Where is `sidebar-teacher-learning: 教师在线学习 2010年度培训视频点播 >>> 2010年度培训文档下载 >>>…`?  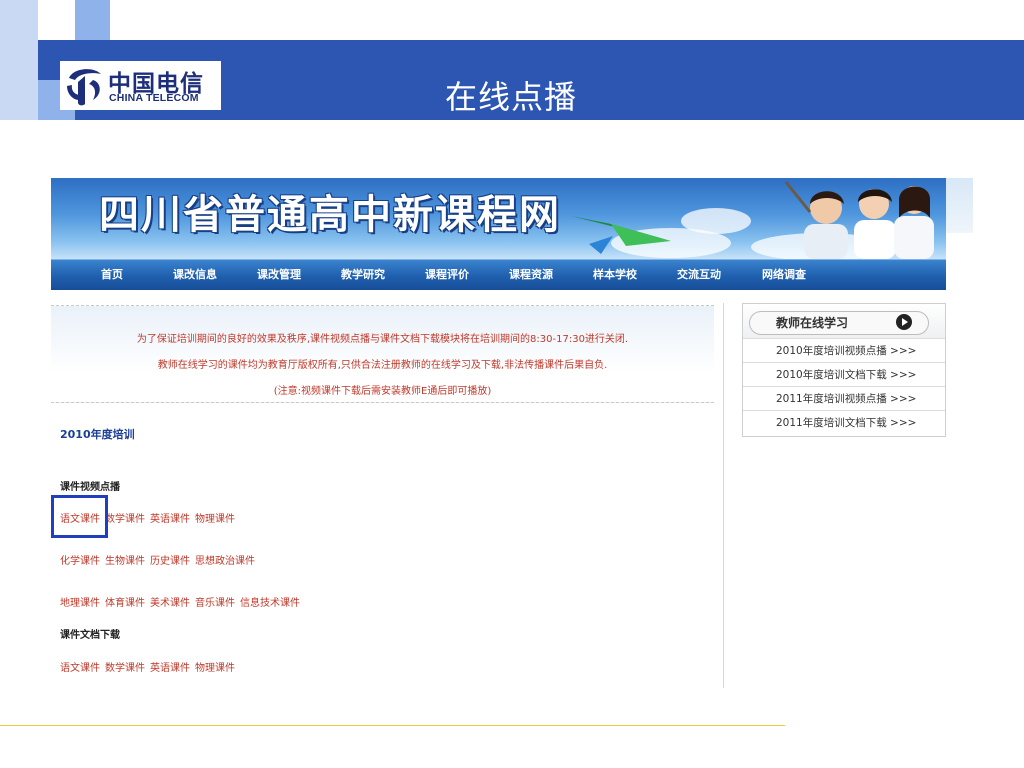 sidebar-teacher-learning: 教师在线学习 2010年度培训视频点播 >>> 2010年度培训文档下载 >>>… is located at coordinates (844, 370).